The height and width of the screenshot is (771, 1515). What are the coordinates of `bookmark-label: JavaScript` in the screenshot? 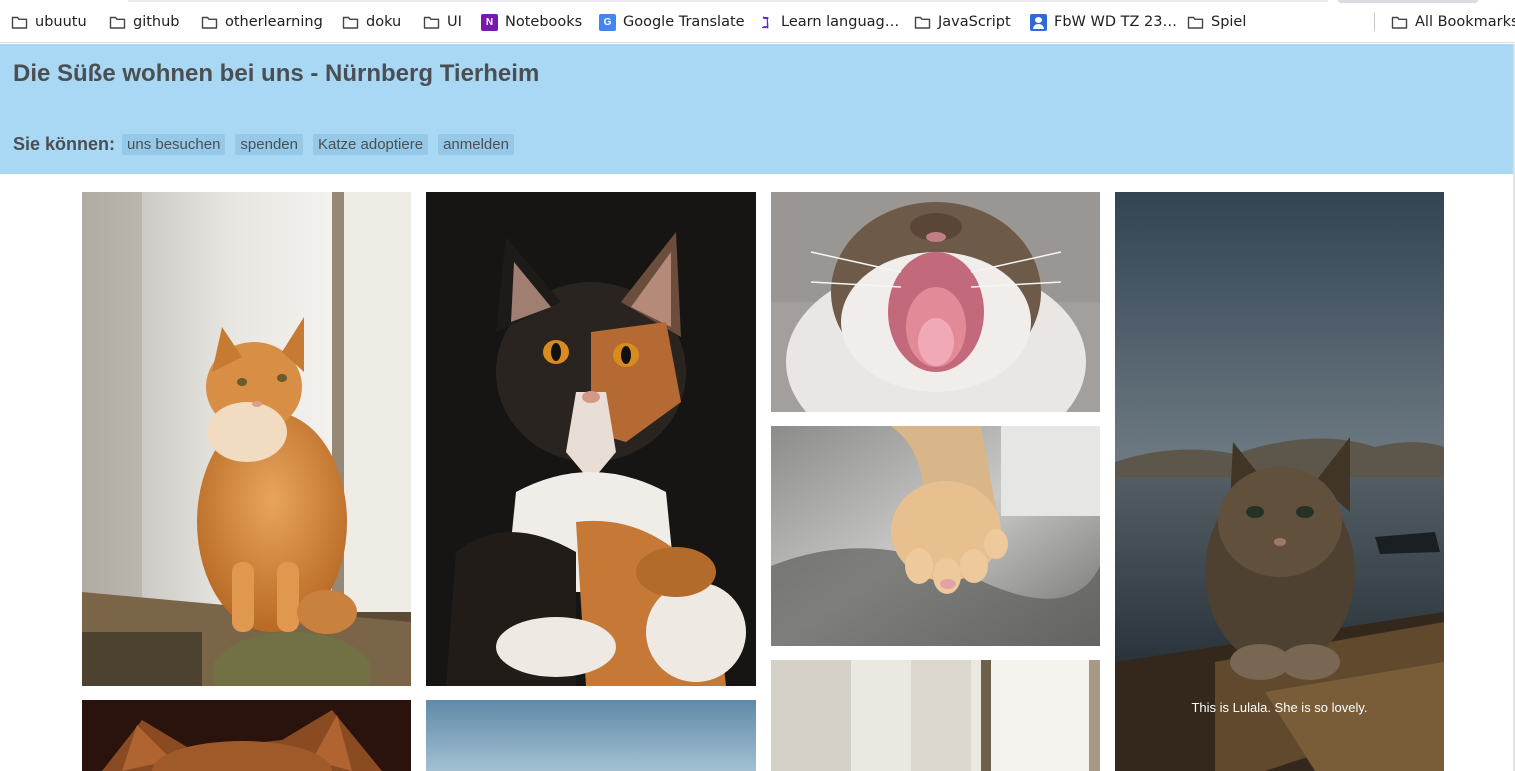 It's located at (974, 22).